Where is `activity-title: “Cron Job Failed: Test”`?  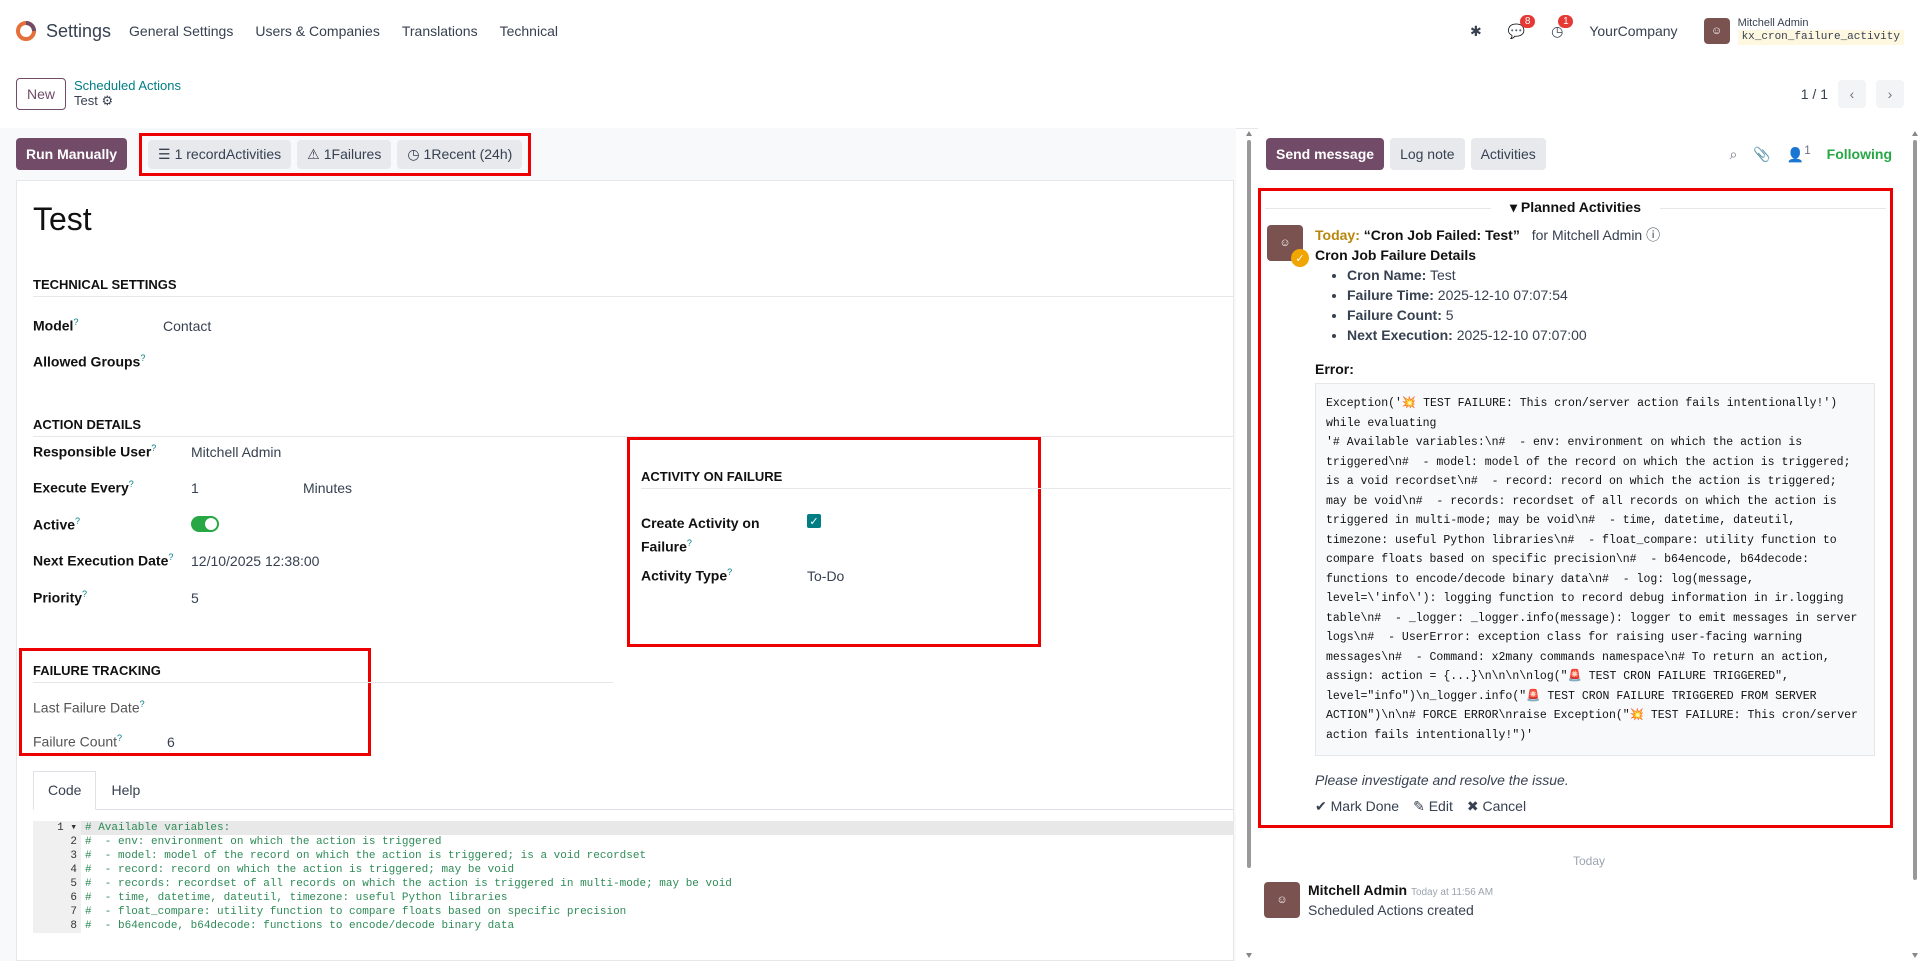 activity-title: “Cron Job Failed: Test” is located at coordinates (1441, 235).